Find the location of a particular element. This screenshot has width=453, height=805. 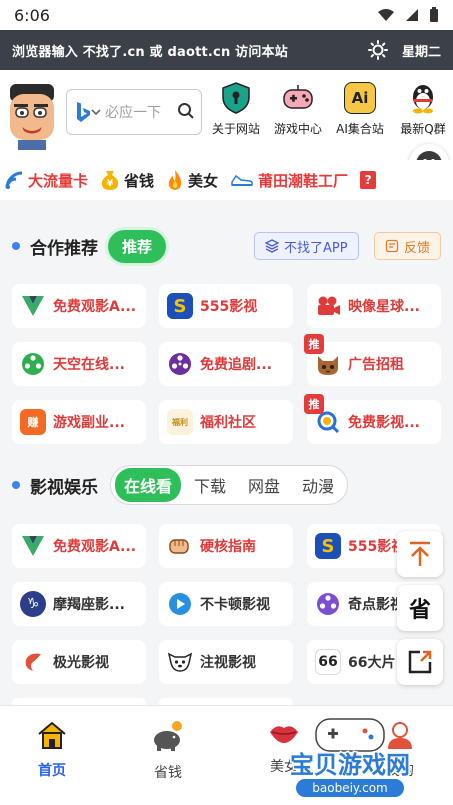

recommend-pill: 推荐 is located at coordinates (137, 246).